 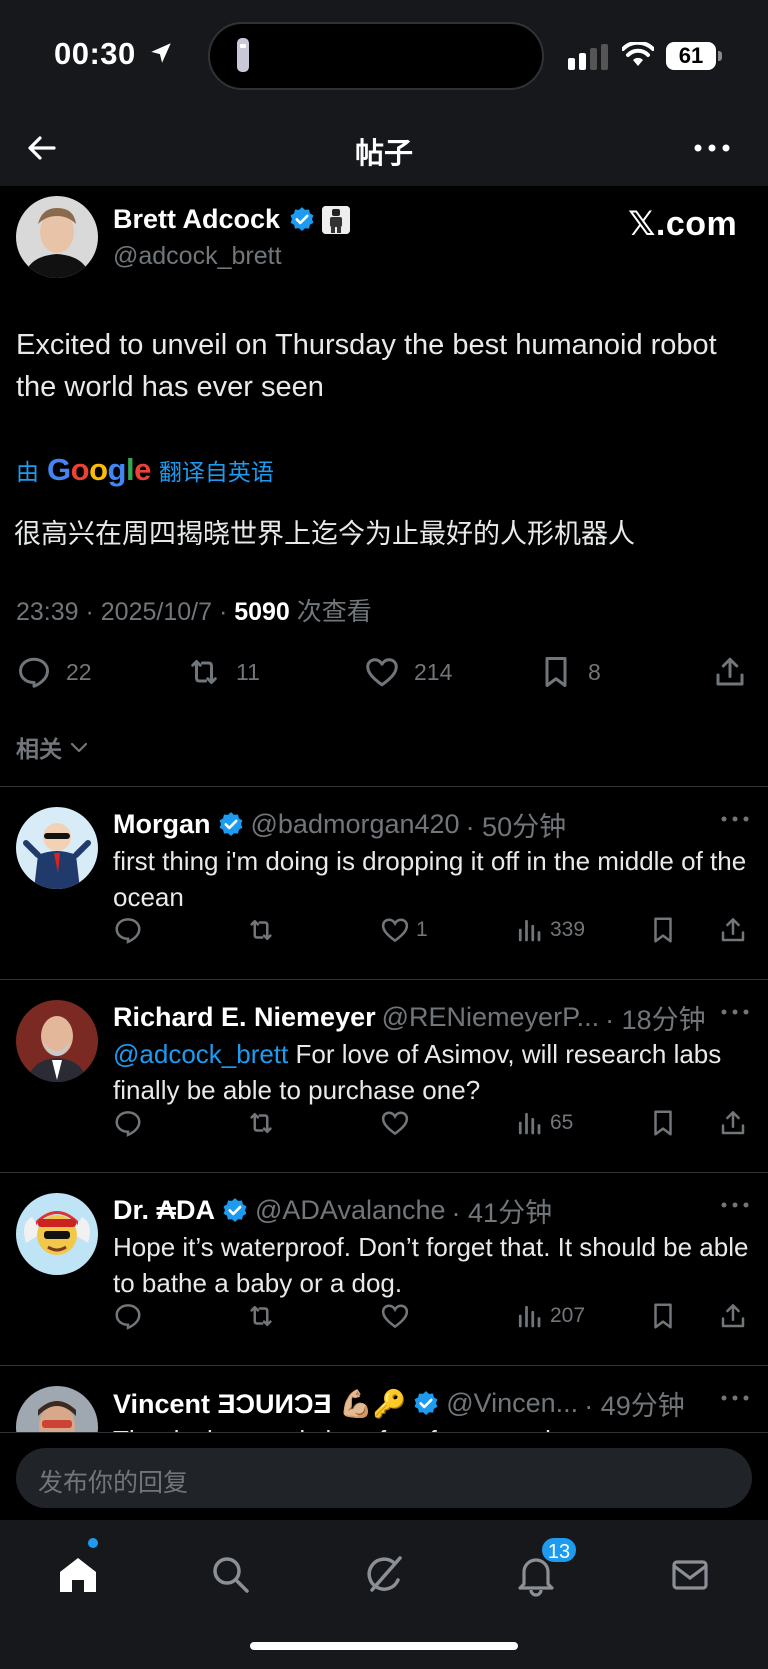 What do you see at coordinates (712, 148) in the screenshot?
I see `more-options-icon` at bounding box center [712, 148].